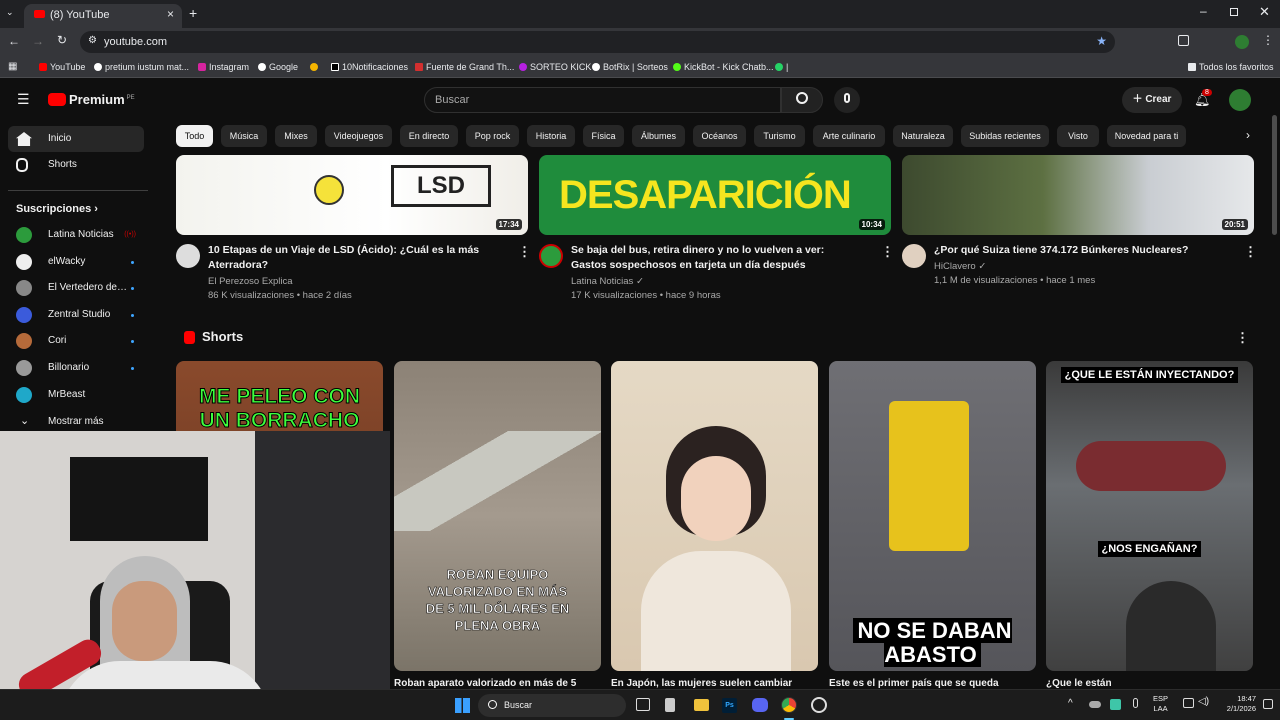 Image resolution: width=1280 pixels, height=720 pixels. Describe the element at coordinates (250, 281) in the screenshot. I see `video-channel: El Perezoso Explica` at that location.